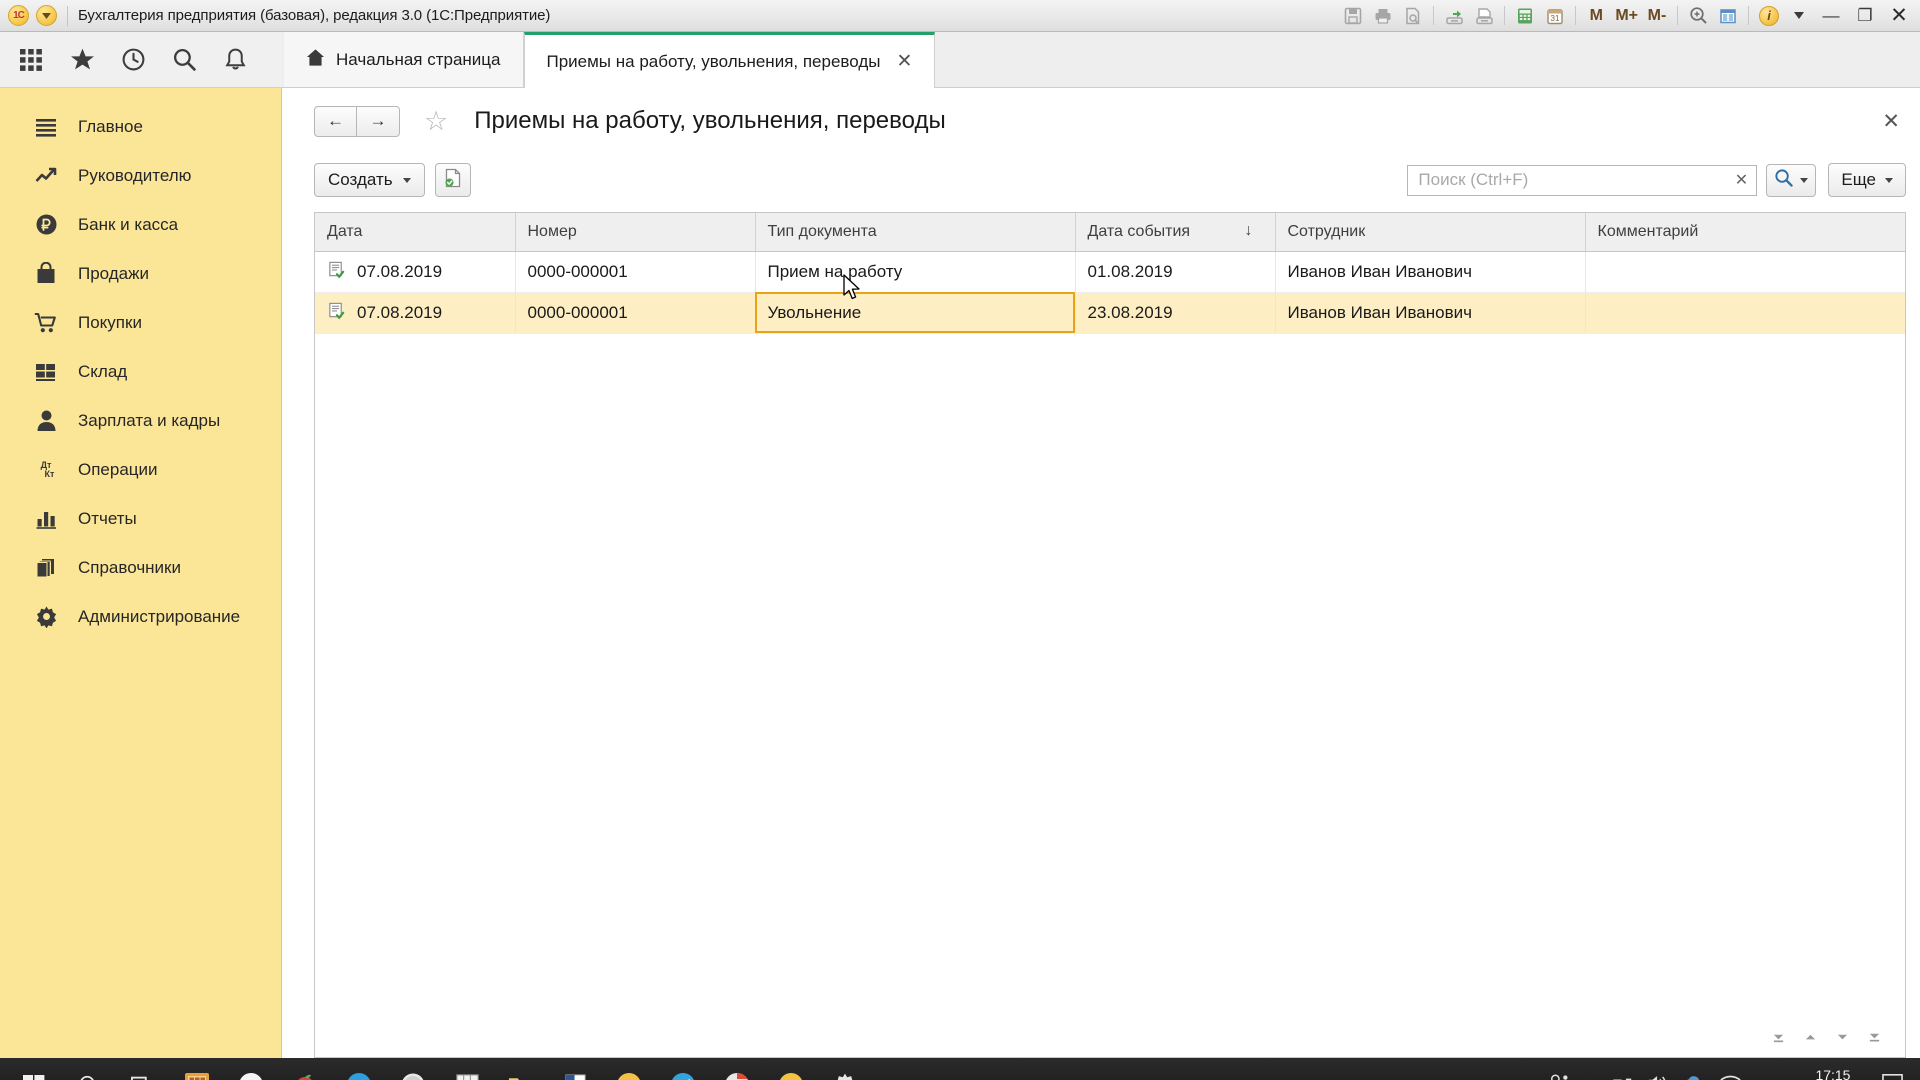 The height and width of the screenshot is (1080, 1920). I want to click on cell-doc-type: Прием на работу, so click(915, 272).